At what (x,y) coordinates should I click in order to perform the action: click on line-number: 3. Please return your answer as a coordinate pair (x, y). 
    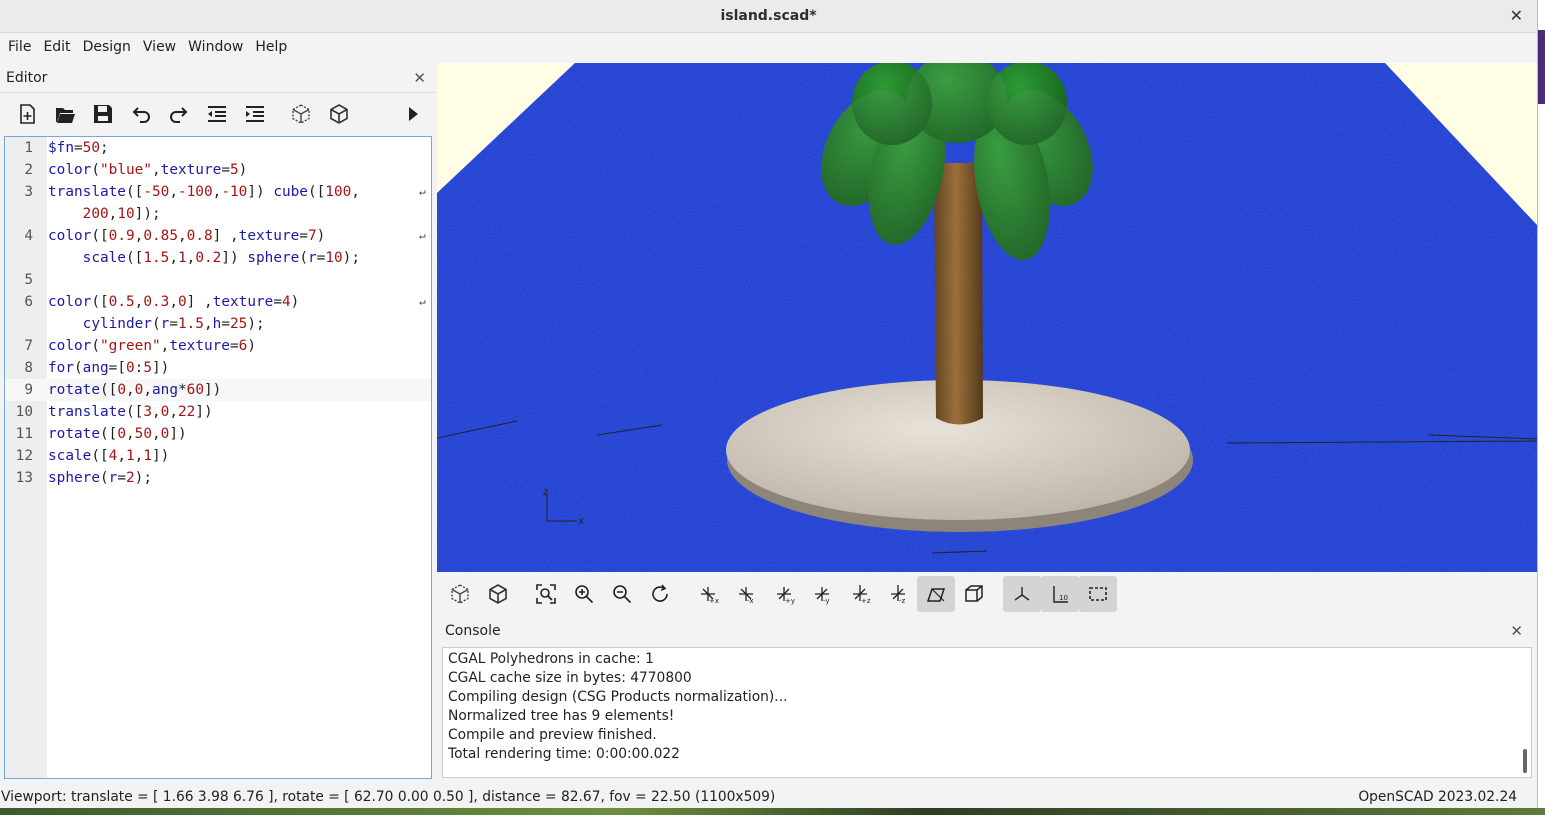
    Looking at the image, I should click on (28, 192).